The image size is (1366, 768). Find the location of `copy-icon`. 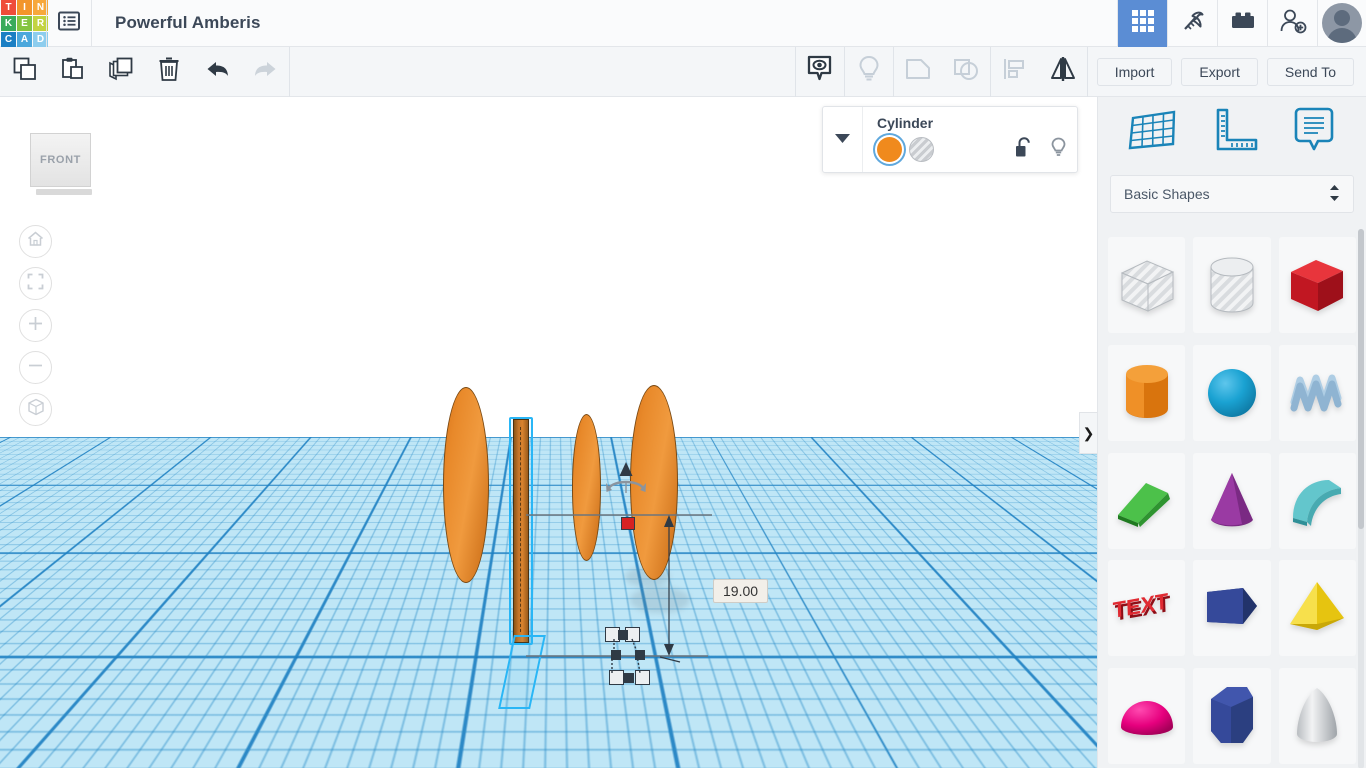

copy-icon is located at coordinates (25, 71).